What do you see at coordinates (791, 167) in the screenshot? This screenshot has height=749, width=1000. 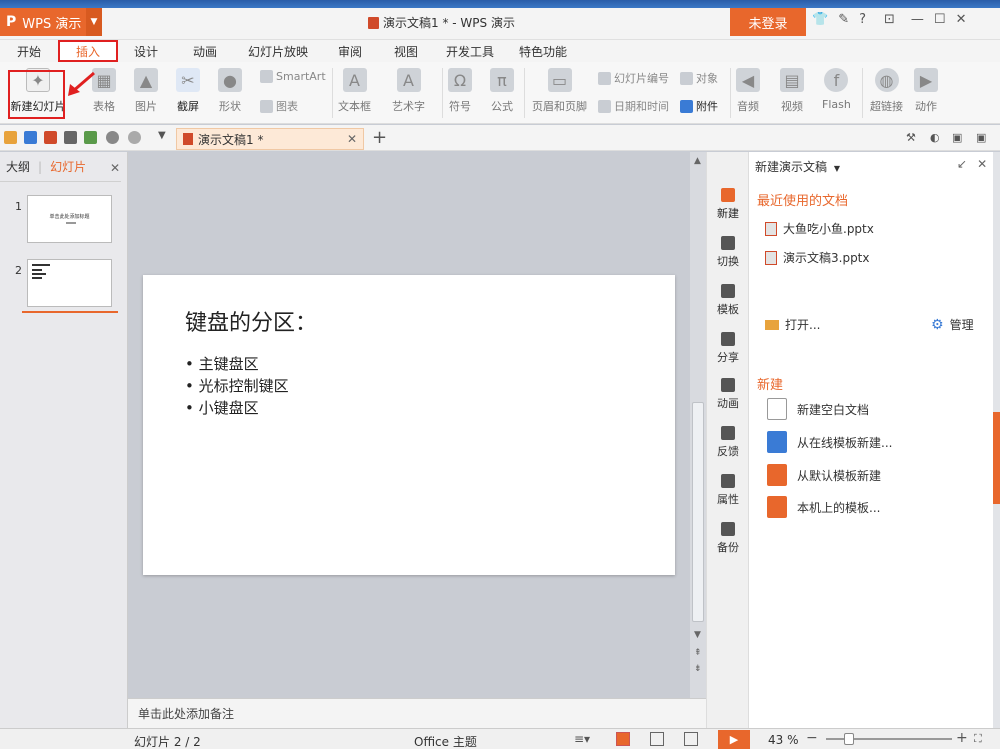 I see `task-pane-title: 新建演示文稿` at bounding box center [791, 167].